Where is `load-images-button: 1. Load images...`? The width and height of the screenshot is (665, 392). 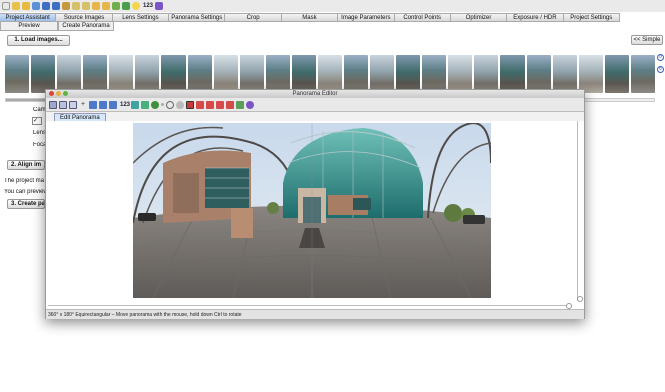 load-images-button: 1. Load images... is located at coordinates (38, 40).